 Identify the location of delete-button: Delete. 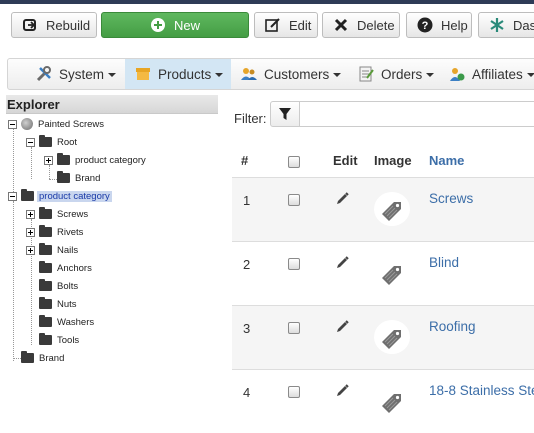
(361, 25).